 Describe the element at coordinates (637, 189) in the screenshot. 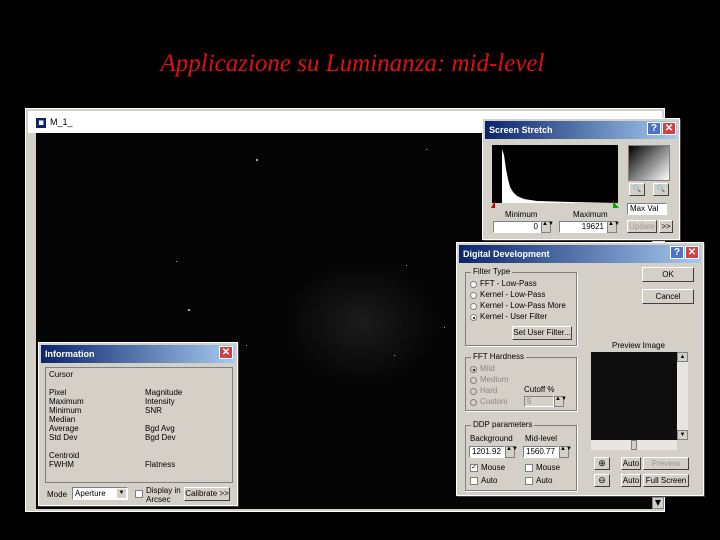

I see `zoom-in-icon: 🔍` at that location.